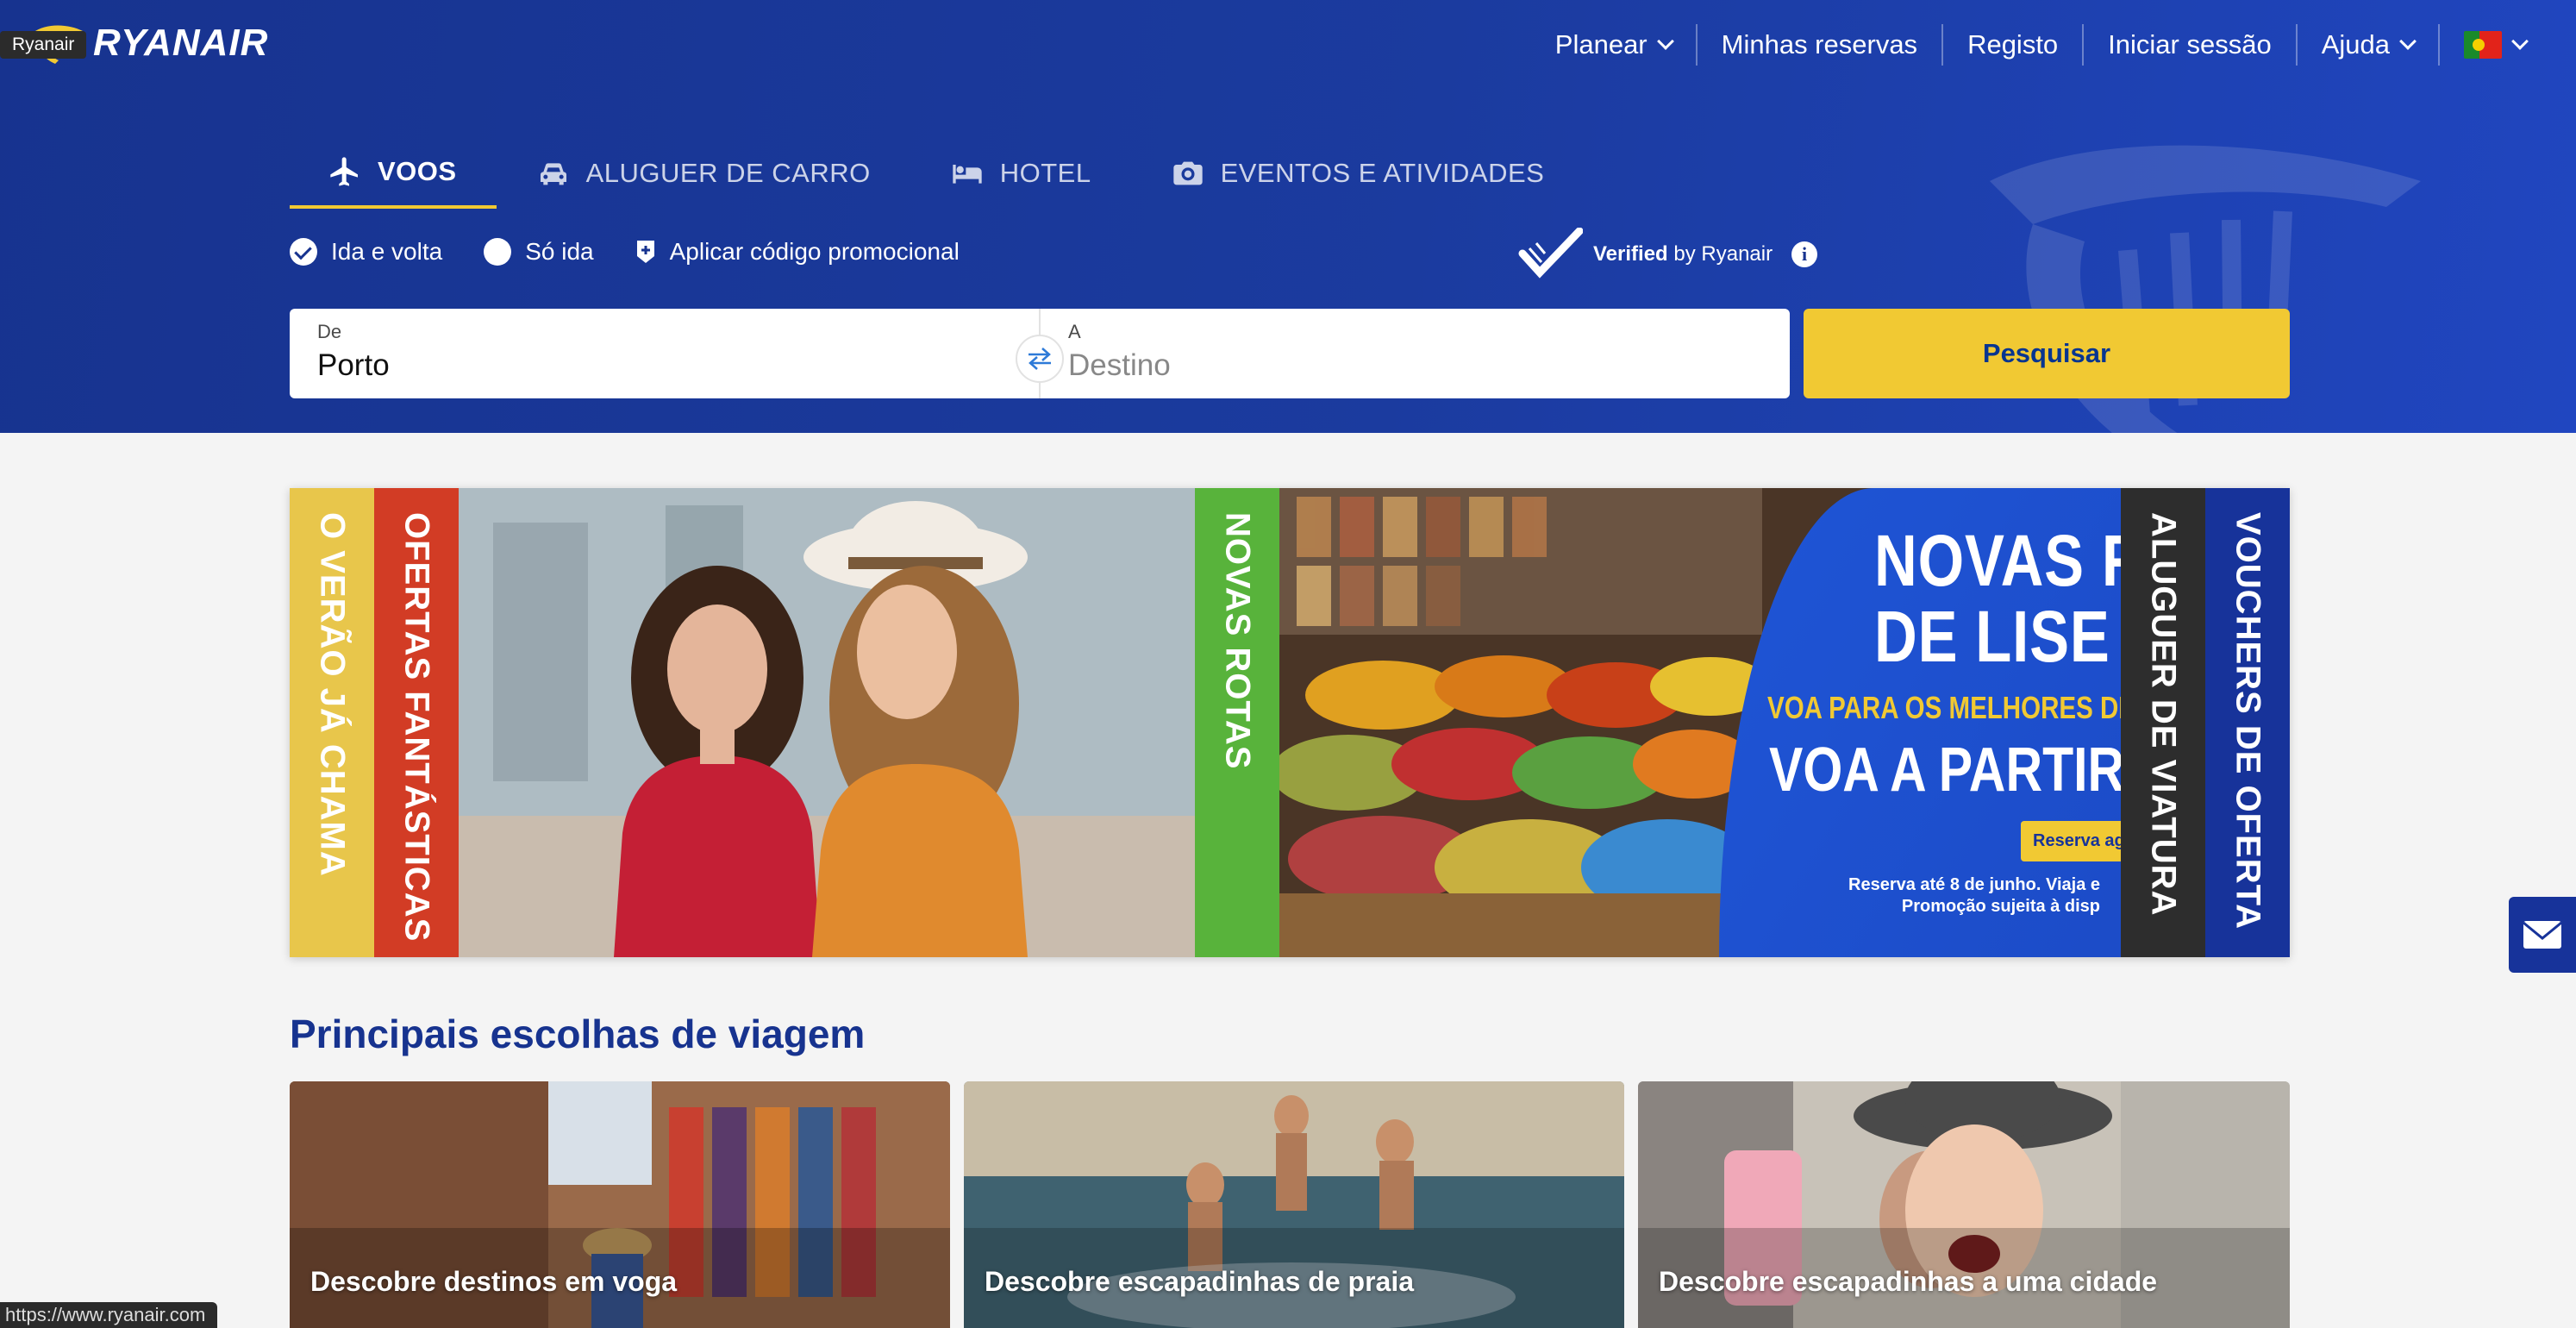  What do you see at coordinates (2483, 45) in the screenshot?
I see `portugal-flag-icon` at bounding box center [2483, 45].